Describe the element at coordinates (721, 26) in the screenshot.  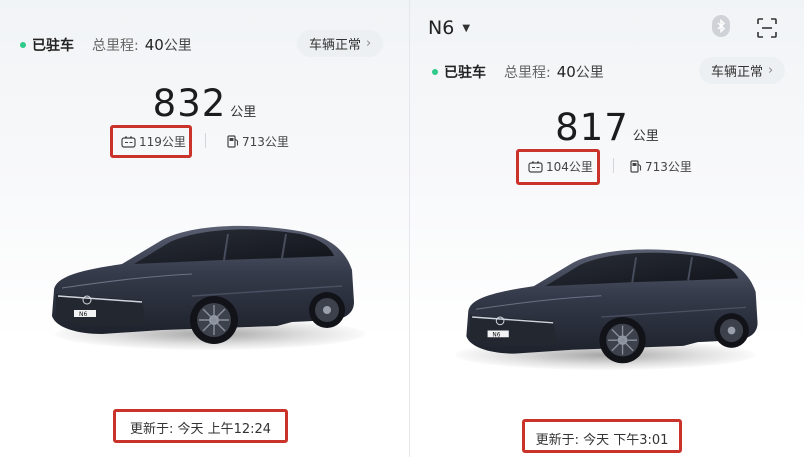
I see `bluetooth-icon` at that location.